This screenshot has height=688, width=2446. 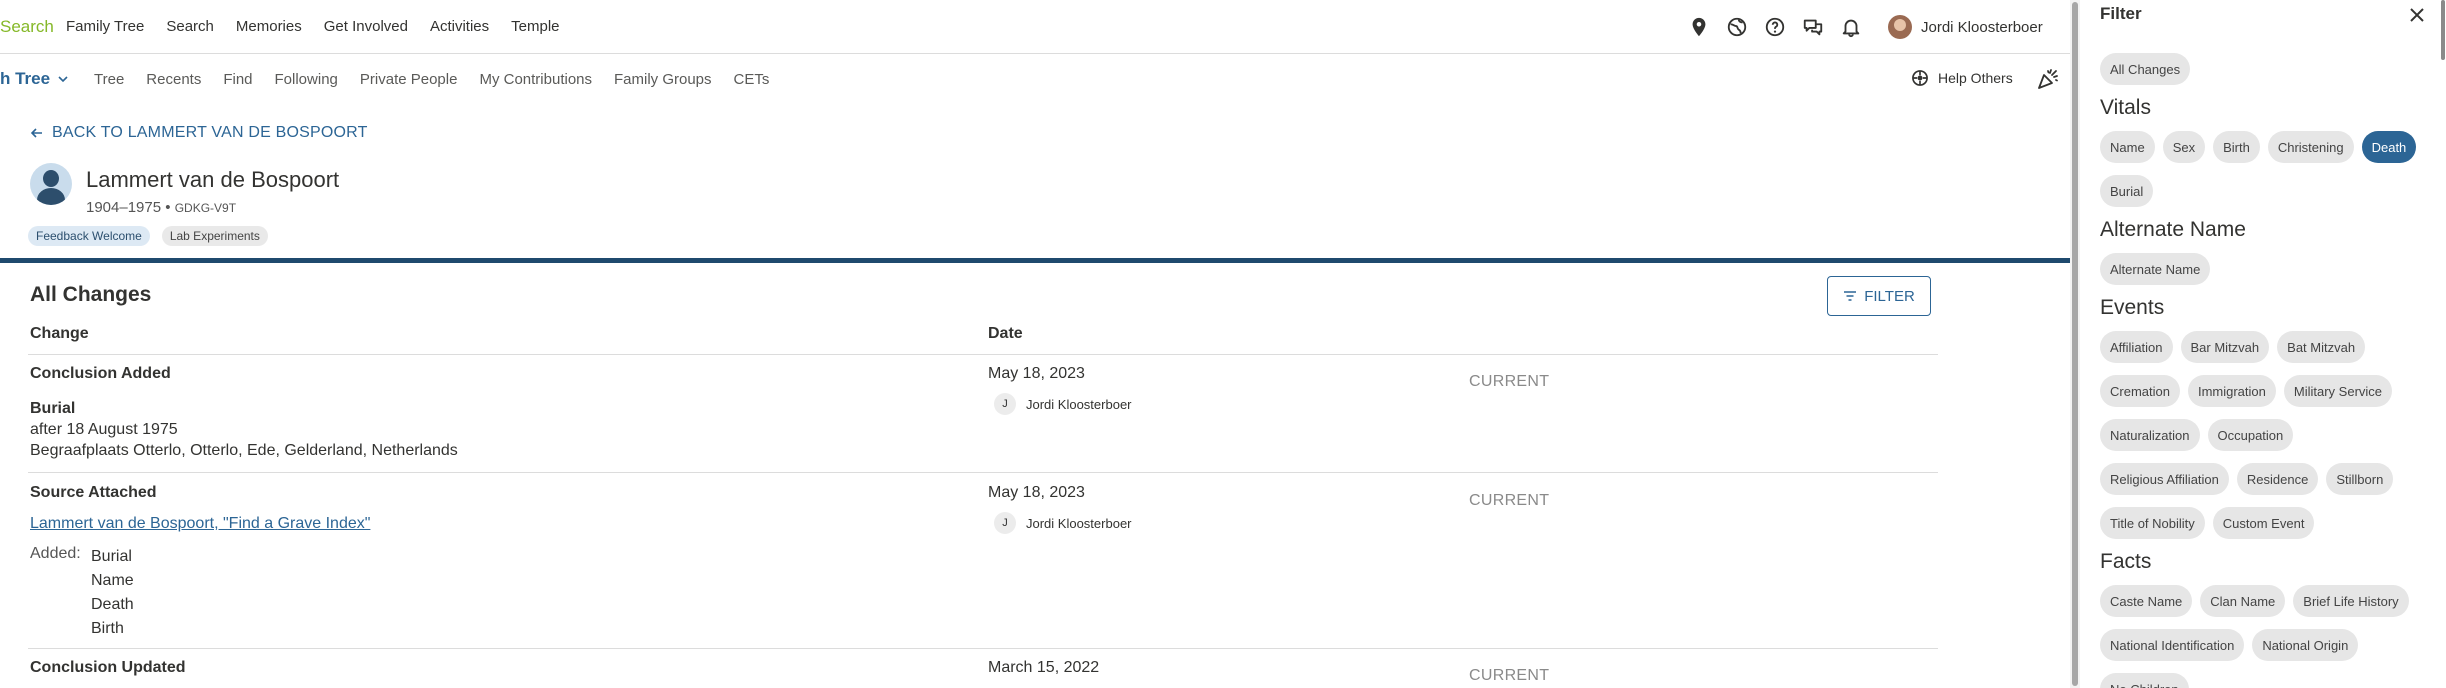 I want to click on vitals-heading: Vitals, so click(x=2125, y=107).